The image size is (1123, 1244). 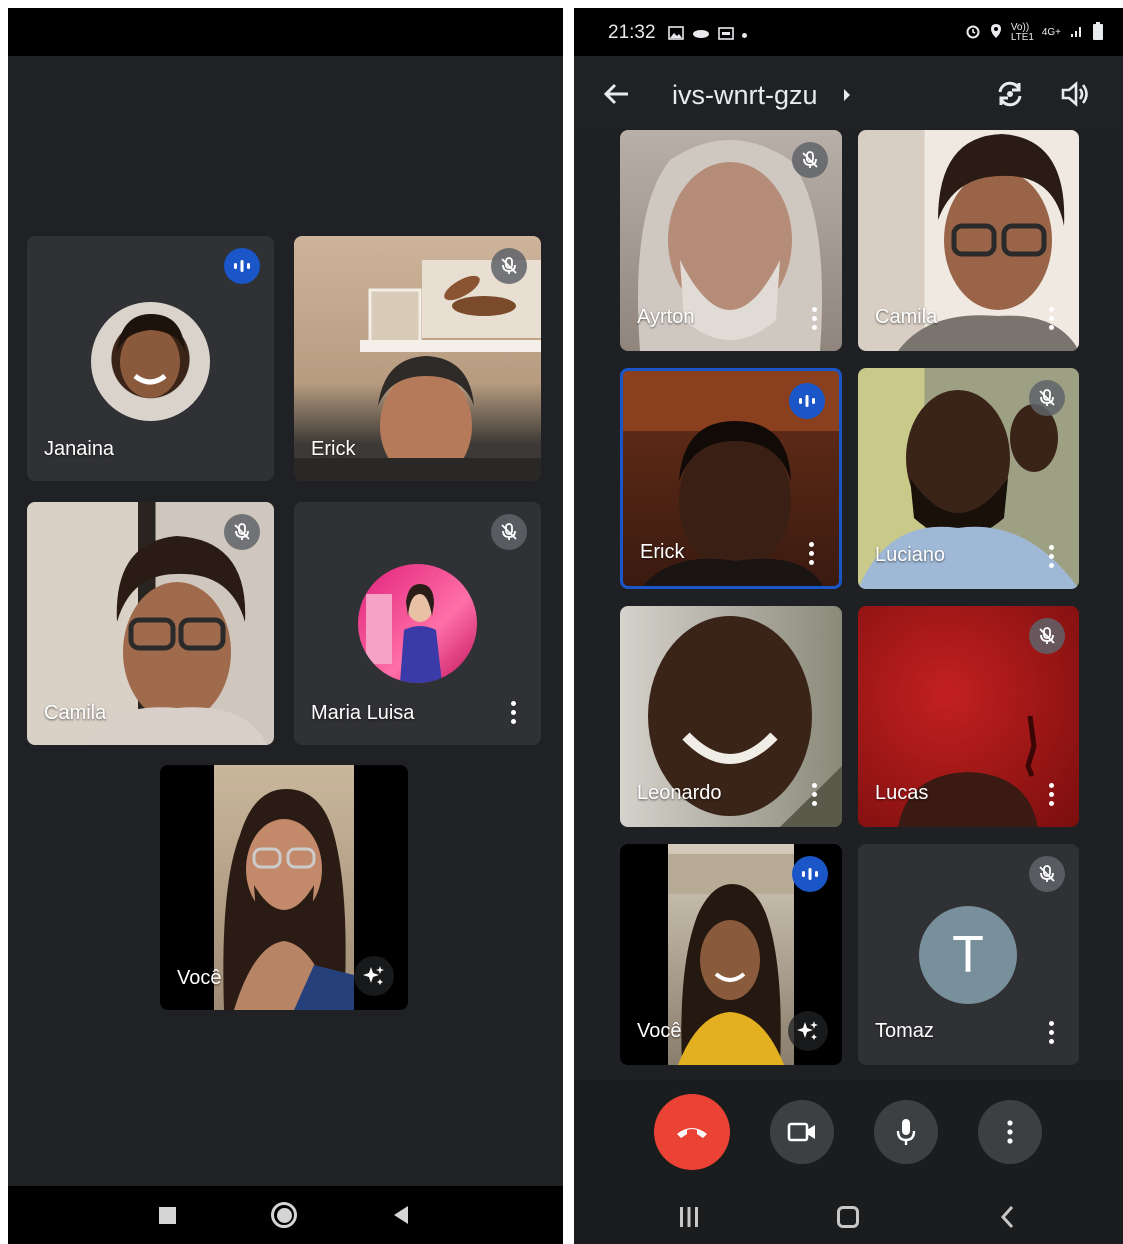 What do you see at coordinates (701, 35) in the screenshot?
I see `app-icon` at bounding box center [701, 35].